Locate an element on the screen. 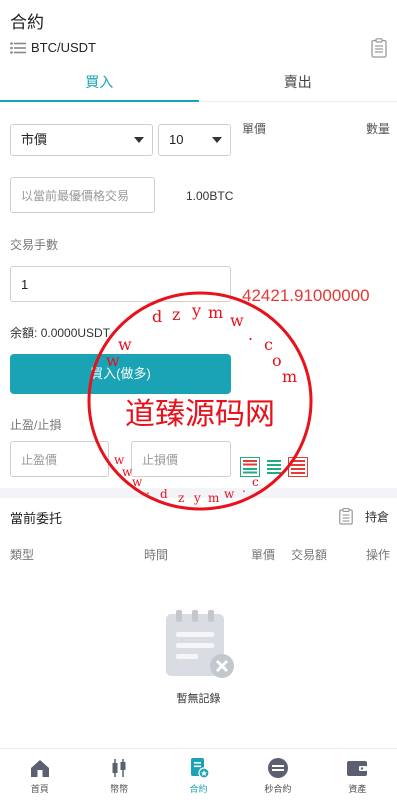 The width and height of the screenshot is (397, 802). contract-icon is located at coordinates (200, 768).